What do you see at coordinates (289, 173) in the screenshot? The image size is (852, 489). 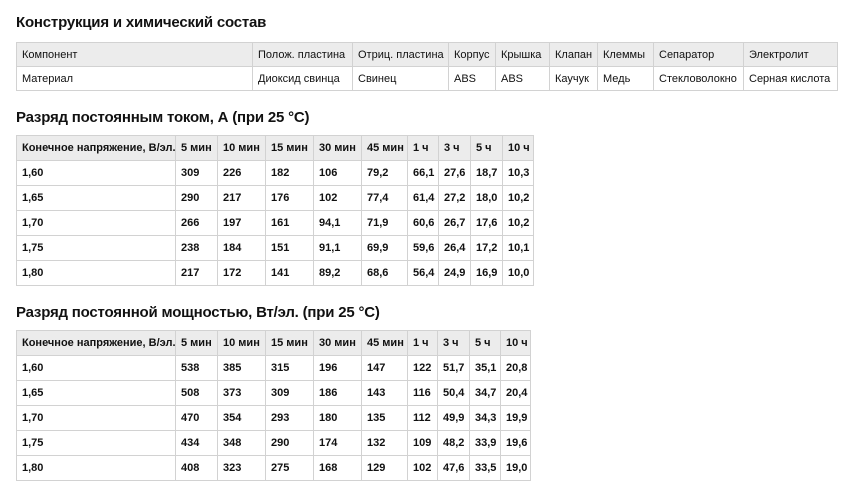 I see `table-cell: 182` at bounding box center [289, 173].